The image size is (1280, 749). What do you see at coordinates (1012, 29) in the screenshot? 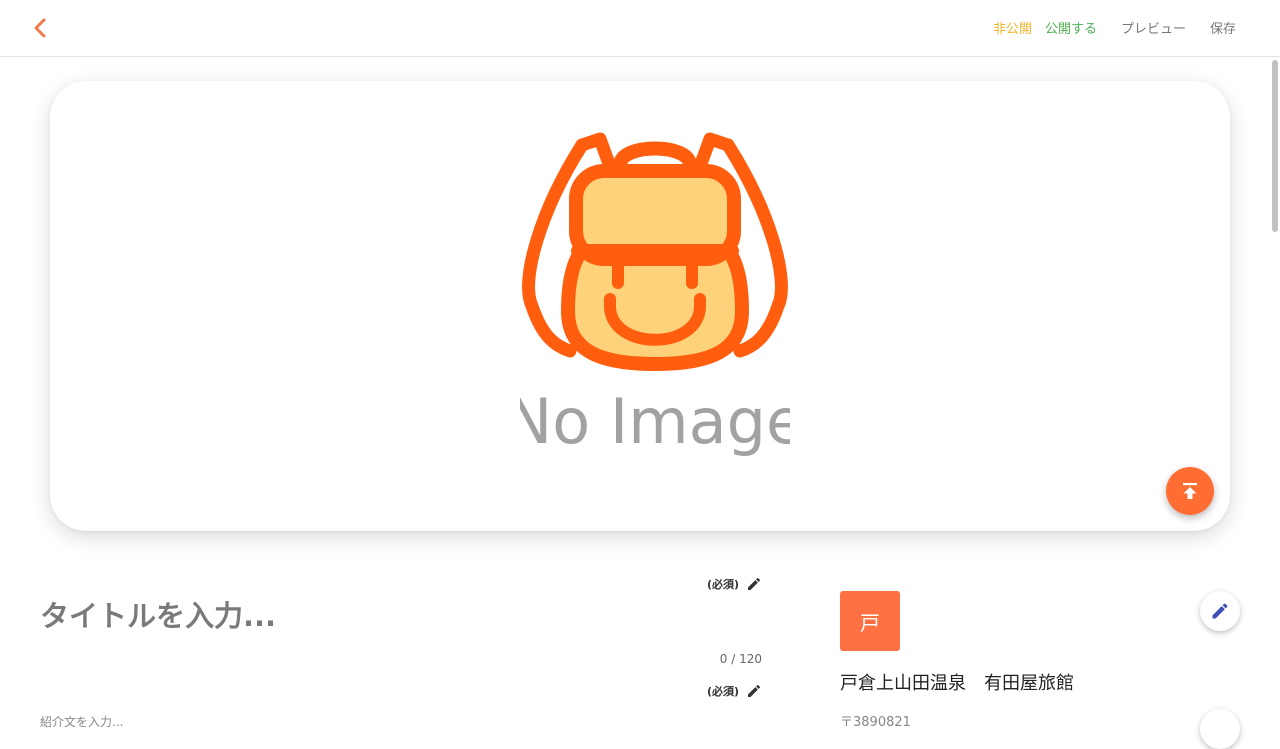
I see `publish-status-label: 非公開` at bounding box center [1012, 29].